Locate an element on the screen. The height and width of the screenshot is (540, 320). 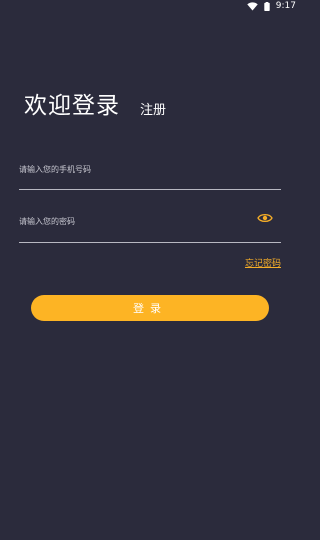
register-link: 注册 is located at coordinates (153, 109).